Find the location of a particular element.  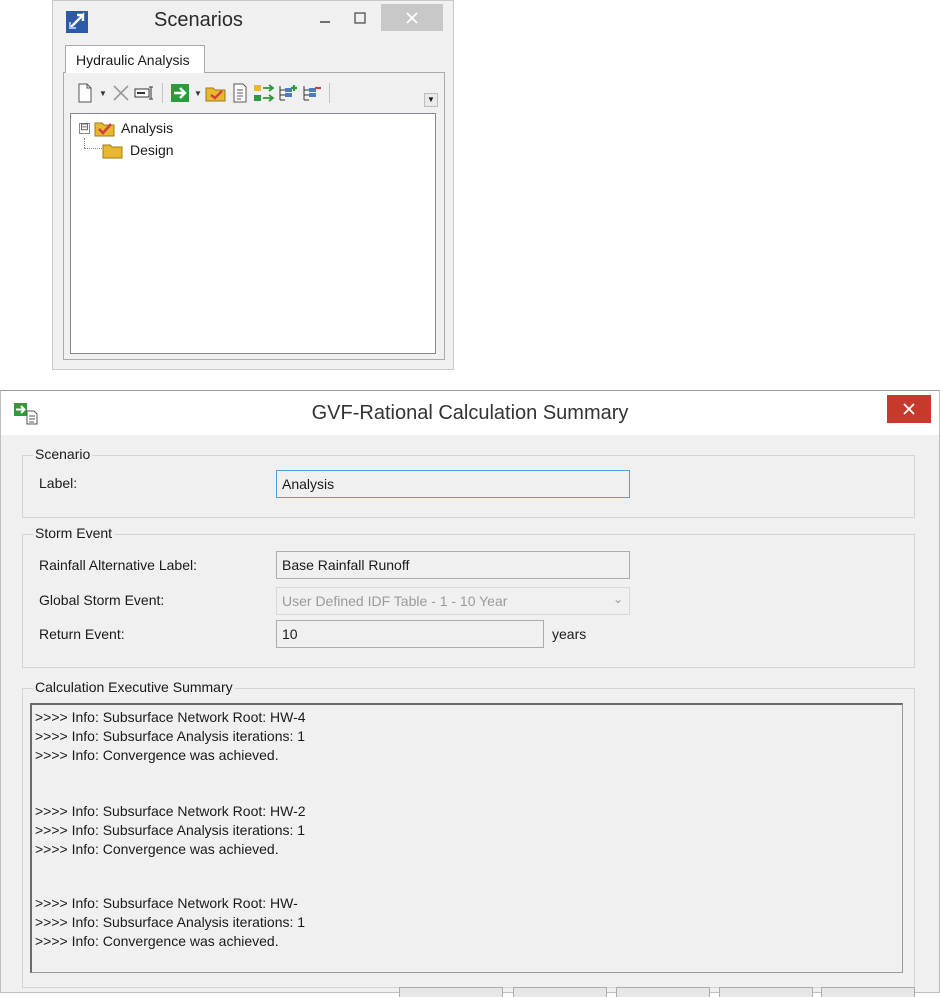

tab-panel: ▼ ▼ ▼ ⊟ Analysis Design is located at coordinates (254, 216).